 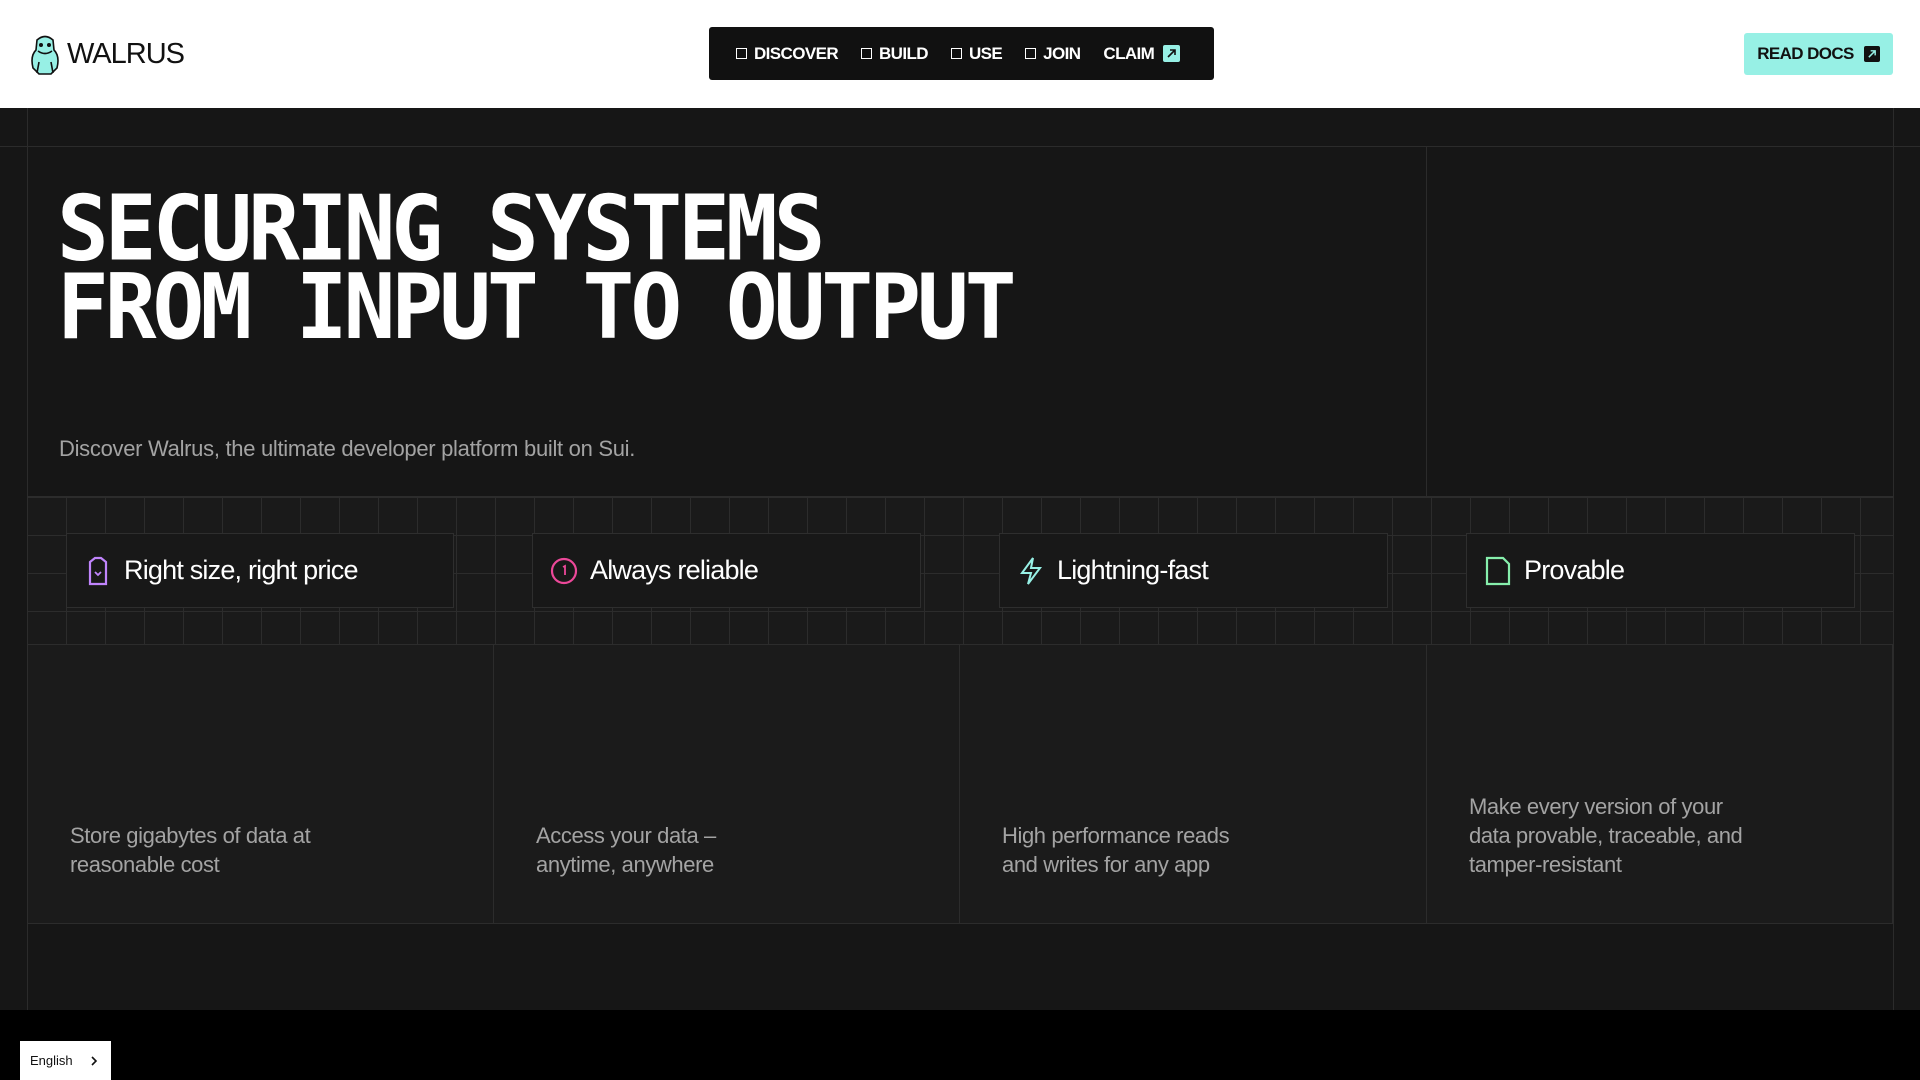 I want to click on nav-item-discover: DISCOVER, so click(x=787, y=53).